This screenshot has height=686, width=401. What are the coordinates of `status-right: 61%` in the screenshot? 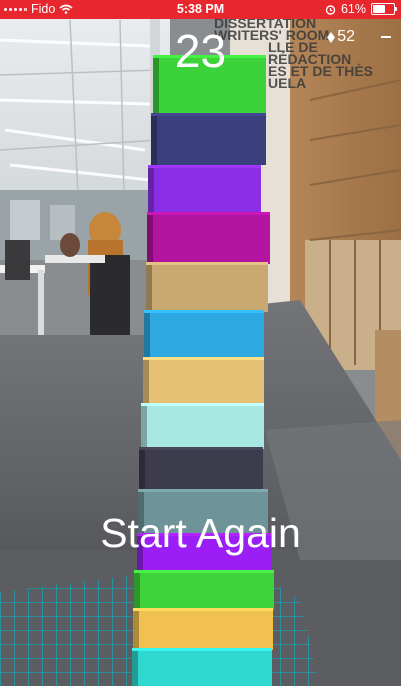 It's located at (361, 9).